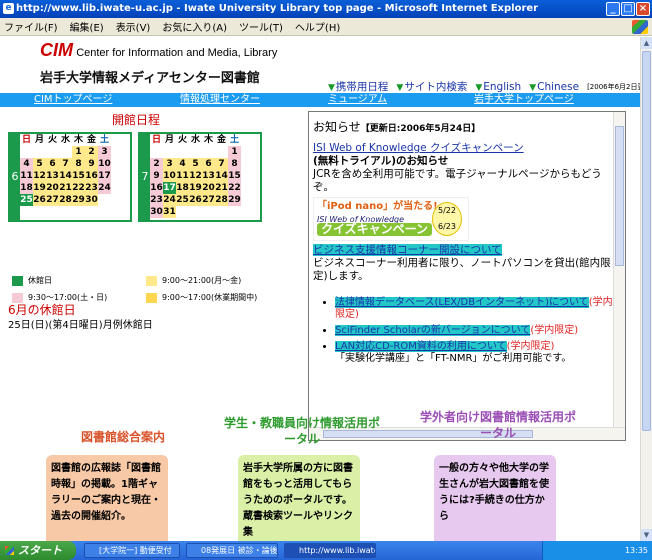 The image size is (652, 560). What do you see at coordinates (123, 437) in the screenshot?
I see `panel-general-title: 図書館総合案内` at bounding box center [123, 437].